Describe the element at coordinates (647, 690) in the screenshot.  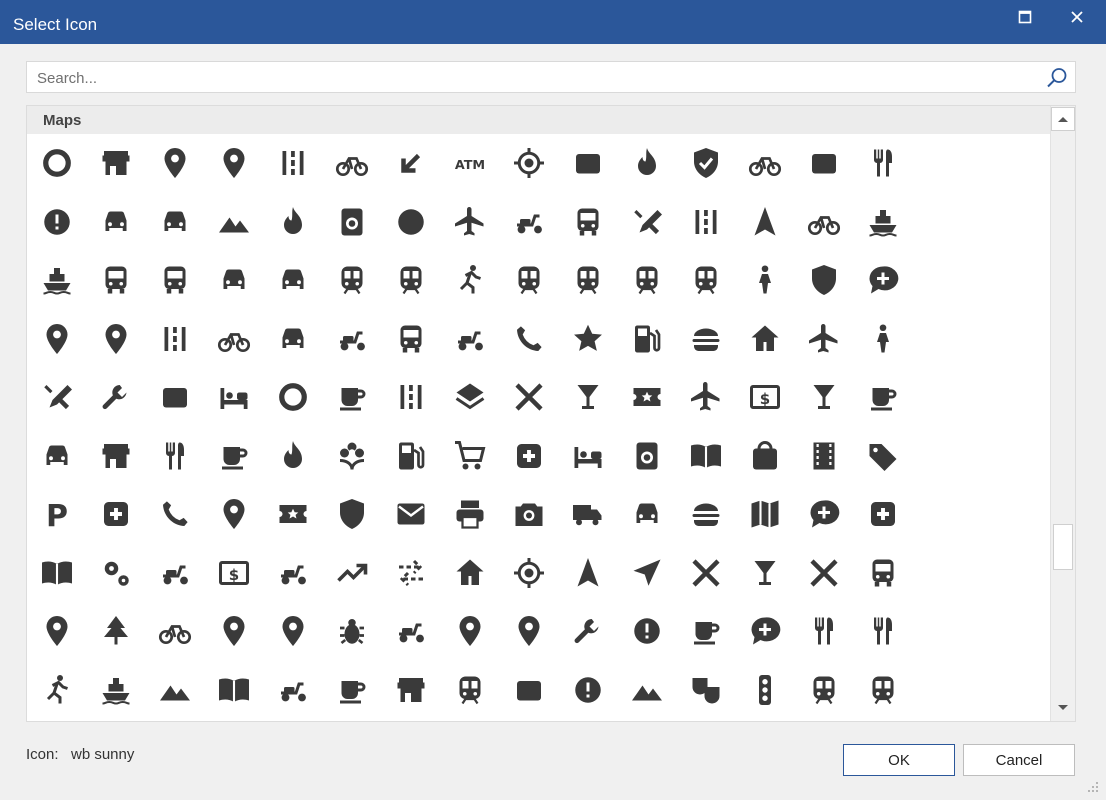
I see `icon-tile-theater-comedy` at that location.